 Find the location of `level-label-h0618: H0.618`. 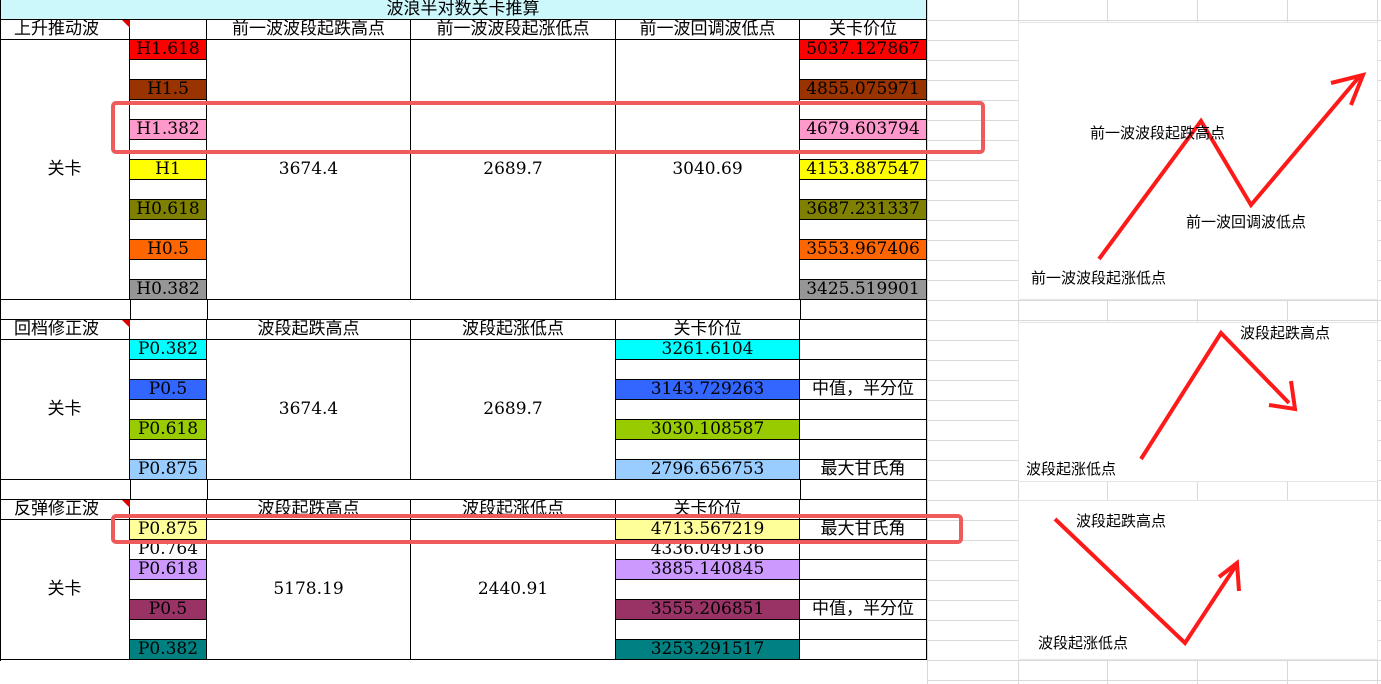

level-label-h0618: H0.618 is located at coordinates (168, 210).